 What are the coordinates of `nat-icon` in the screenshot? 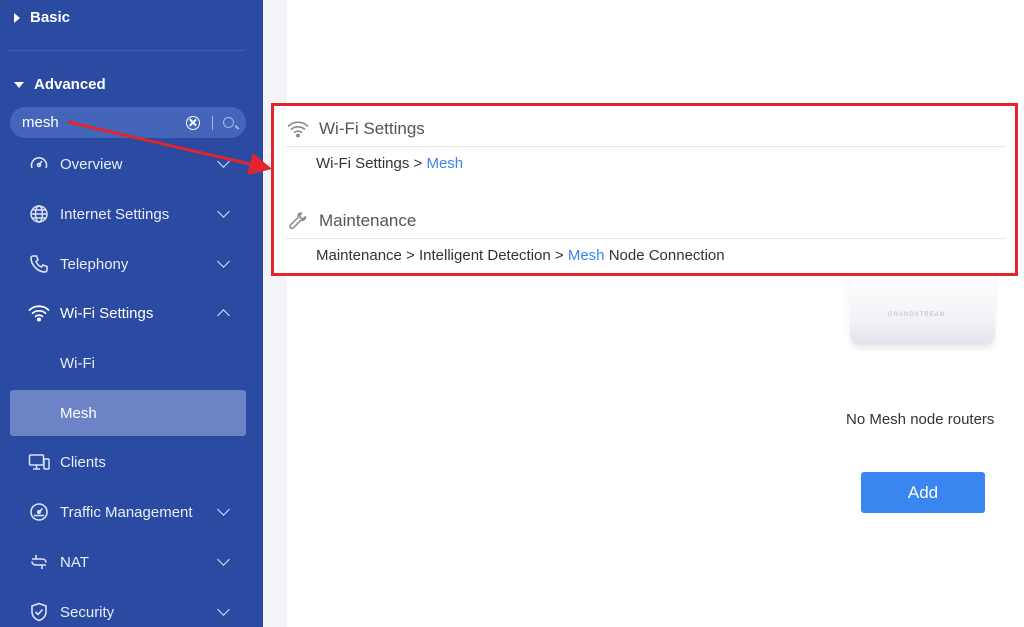 It's located at (39, 562).